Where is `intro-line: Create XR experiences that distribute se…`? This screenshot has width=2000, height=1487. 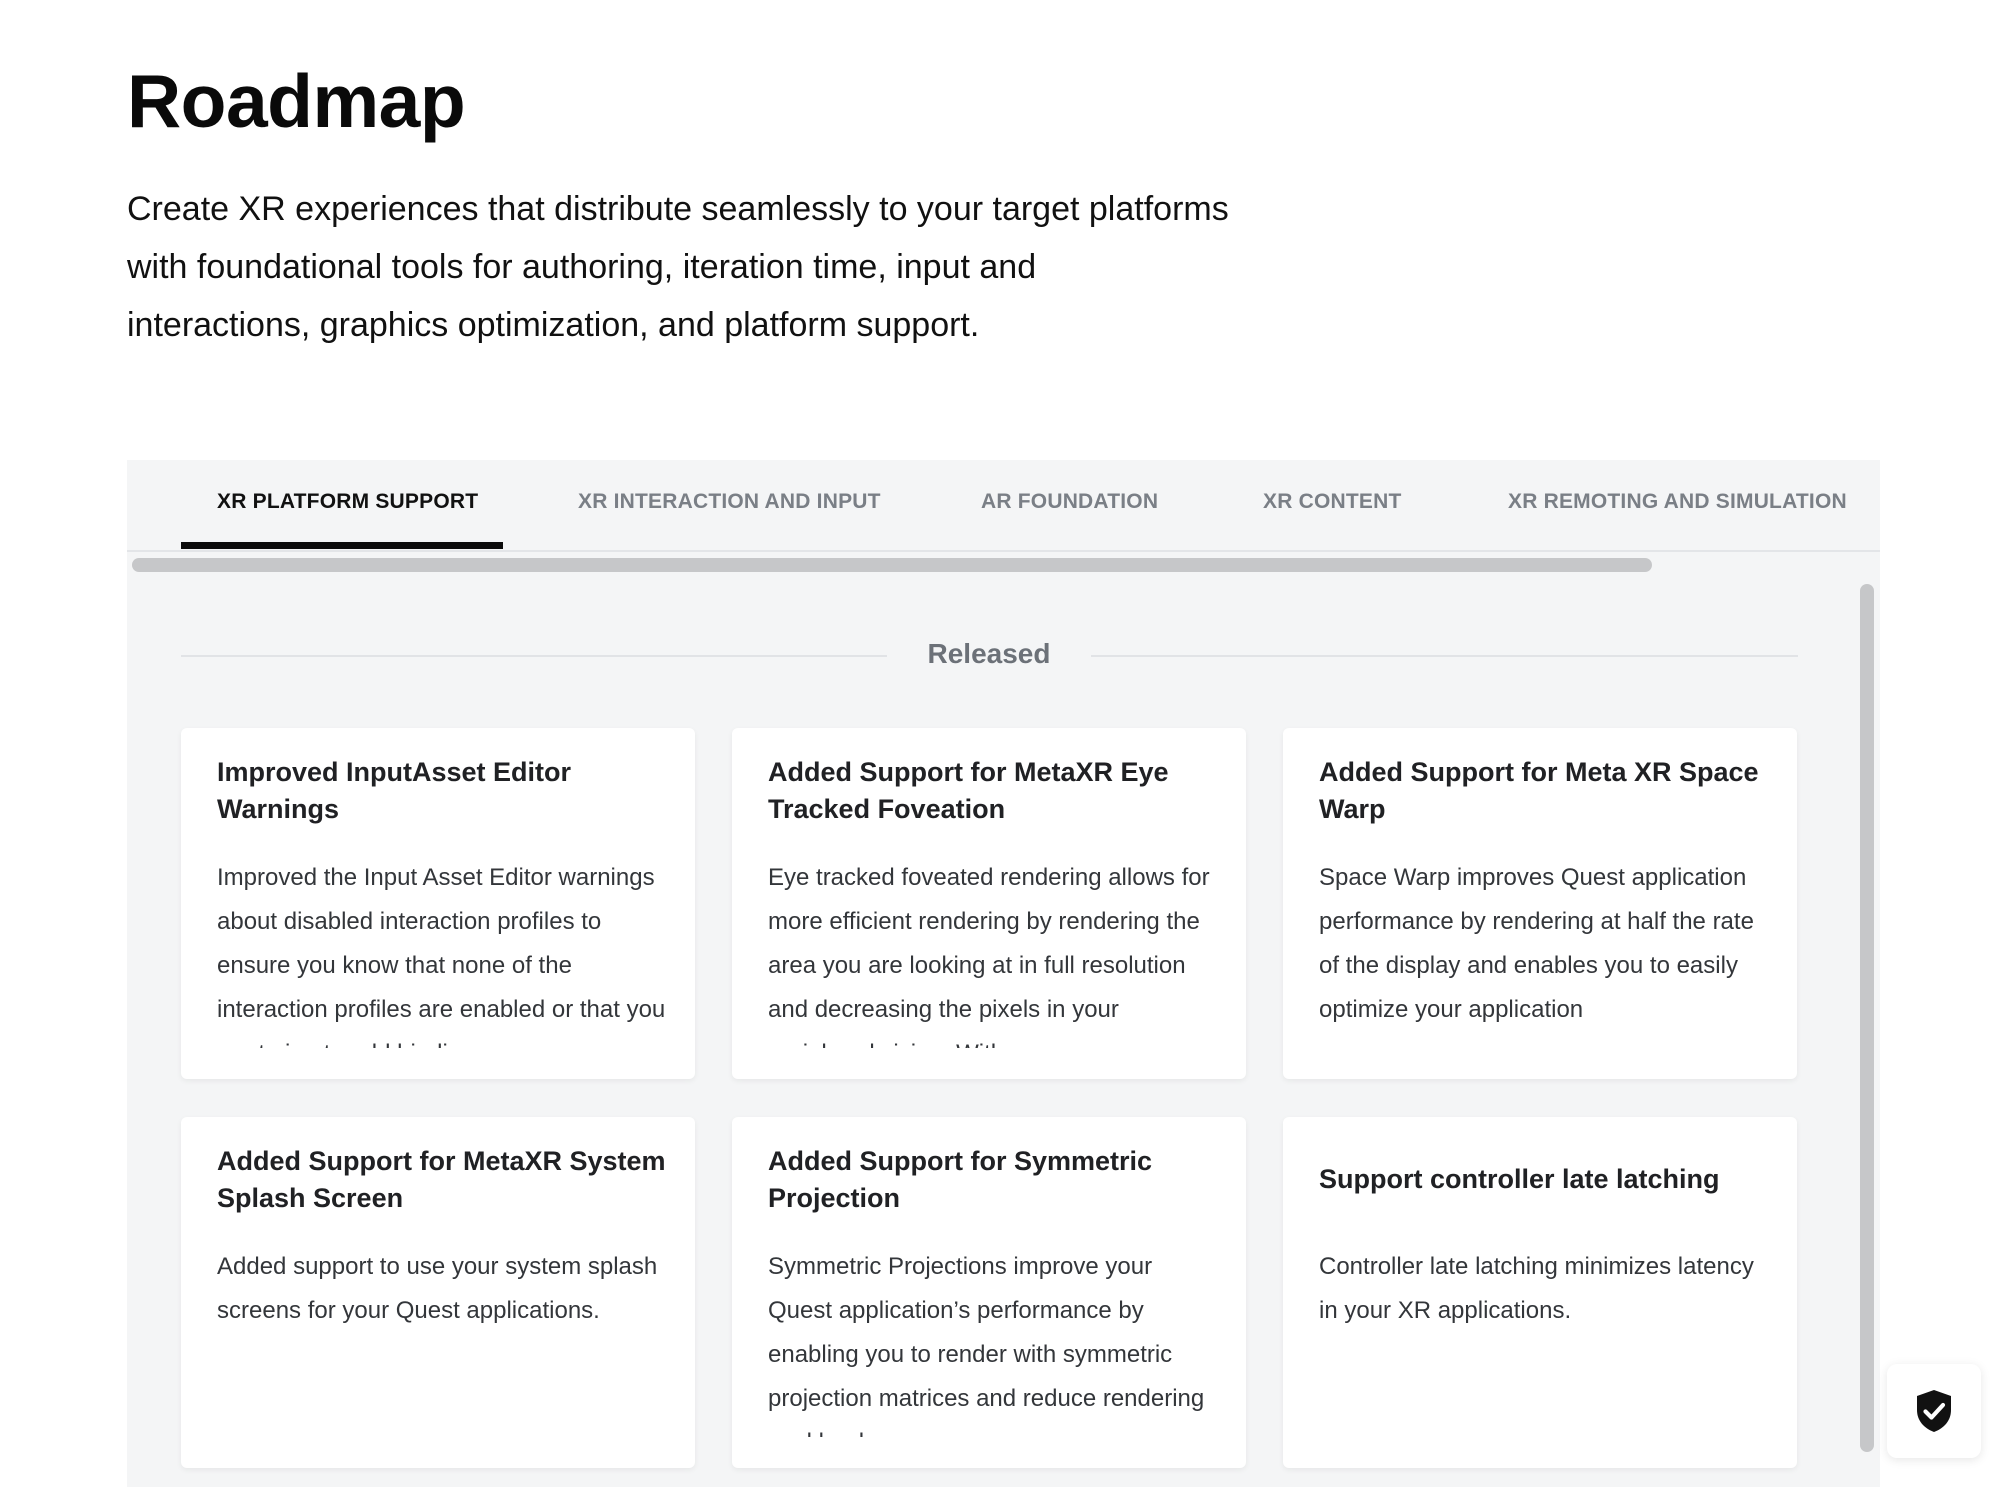
intro-line: Create XR experiences that distribute se… is located at coordinates (678, 209).